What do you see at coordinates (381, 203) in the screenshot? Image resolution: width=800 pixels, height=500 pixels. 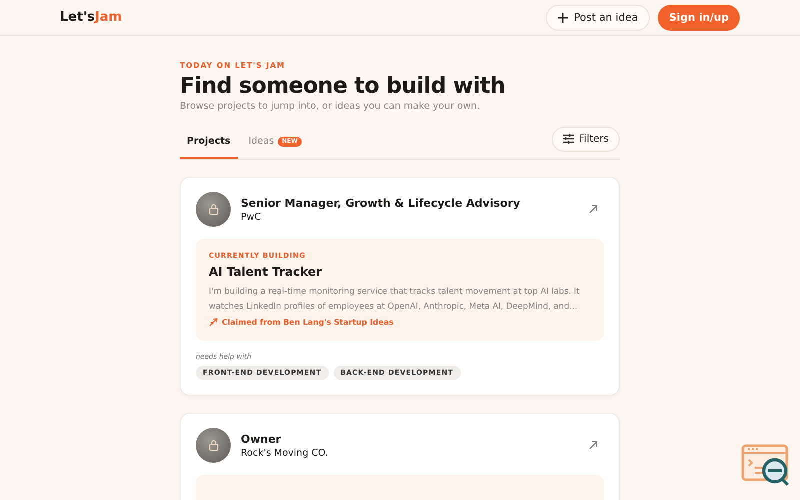 I see `role-title: Senior Manager, Growth & Lifecycle Advisory` at bounding box center [381, 203].